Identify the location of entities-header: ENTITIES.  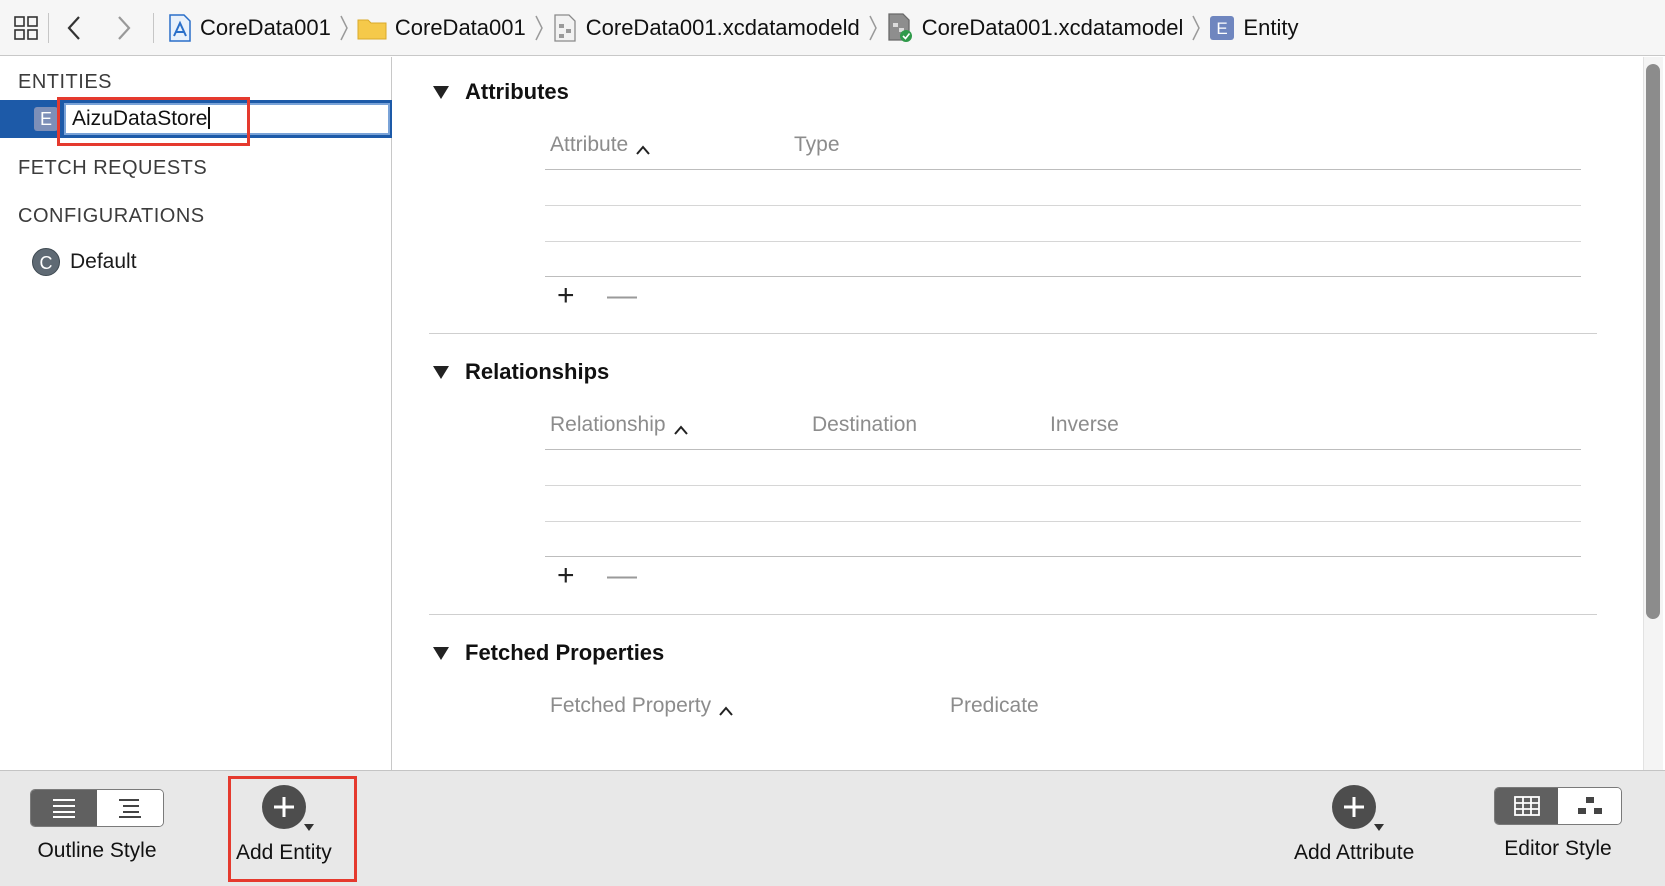
(65, 82).